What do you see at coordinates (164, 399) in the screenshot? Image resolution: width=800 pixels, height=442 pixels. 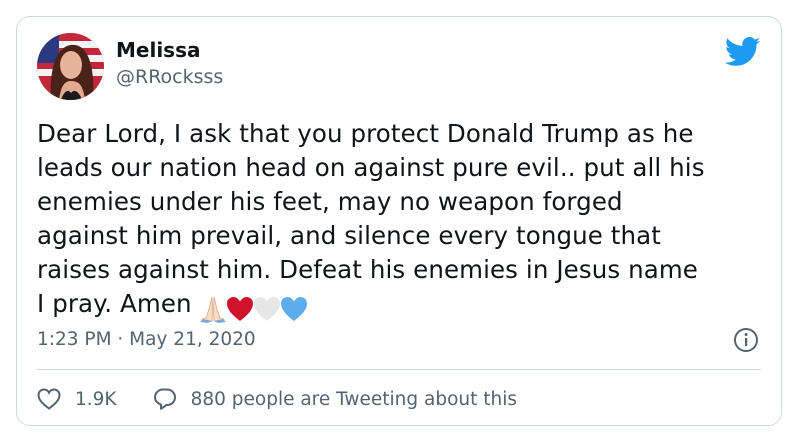 I see `speech-bubble-icon` at bounding box center [164, 399].